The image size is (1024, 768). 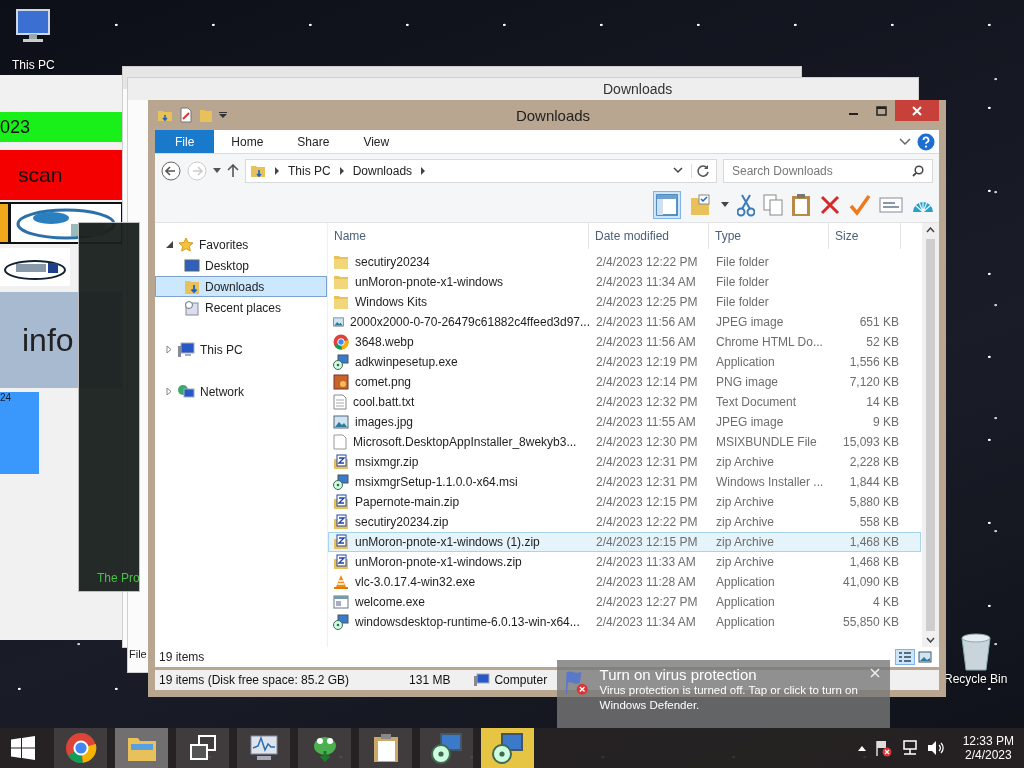 What do you see at coordinates (830, 205) in the screenshot?
I see `delete-icon` at bounding box center [830, 205].